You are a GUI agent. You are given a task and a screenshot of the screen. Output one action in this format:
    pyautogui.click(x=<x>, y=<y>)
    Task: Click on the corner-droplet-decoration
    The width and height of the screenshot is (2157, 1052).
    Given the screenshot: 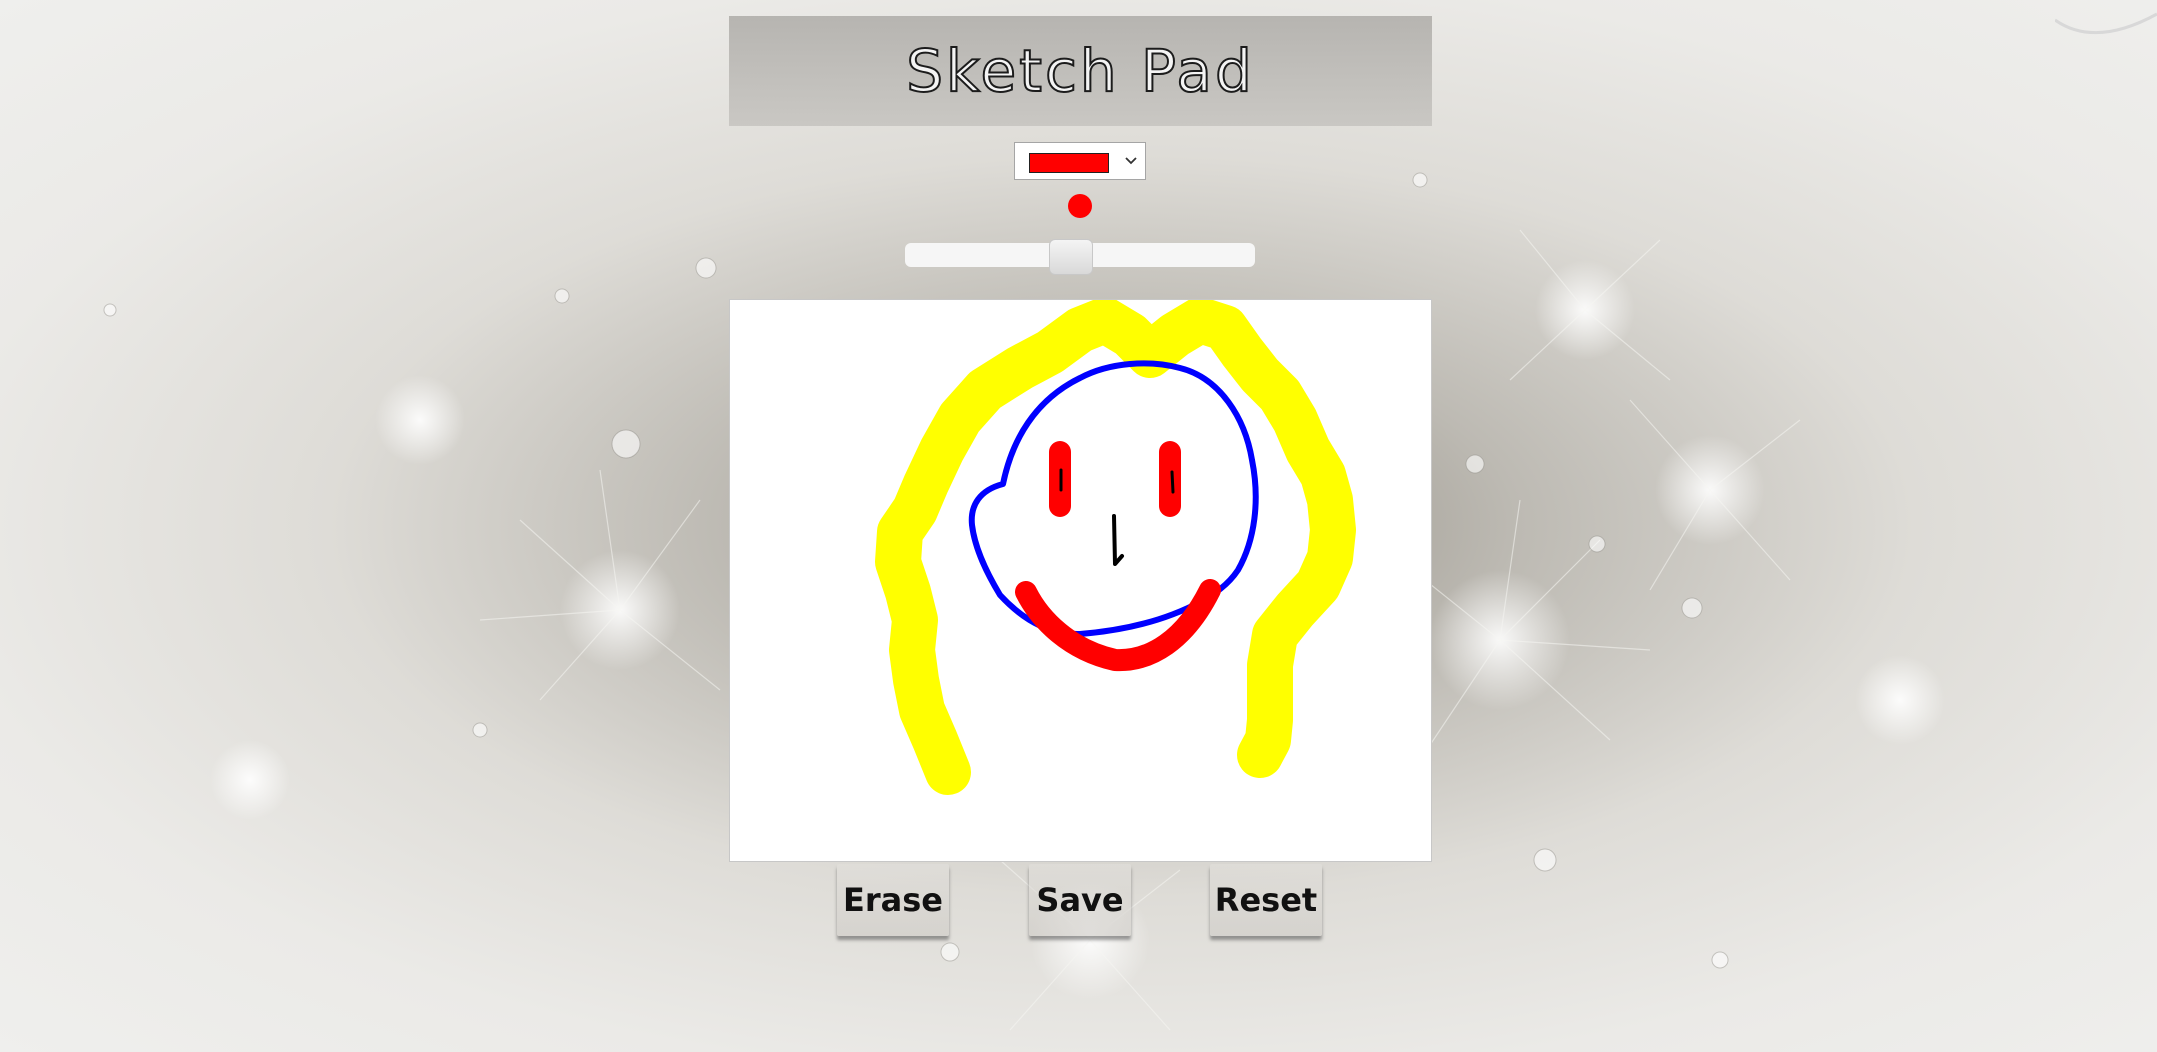 What is the action you would take?
    pyautogui.click(x=2106, y=23)
    